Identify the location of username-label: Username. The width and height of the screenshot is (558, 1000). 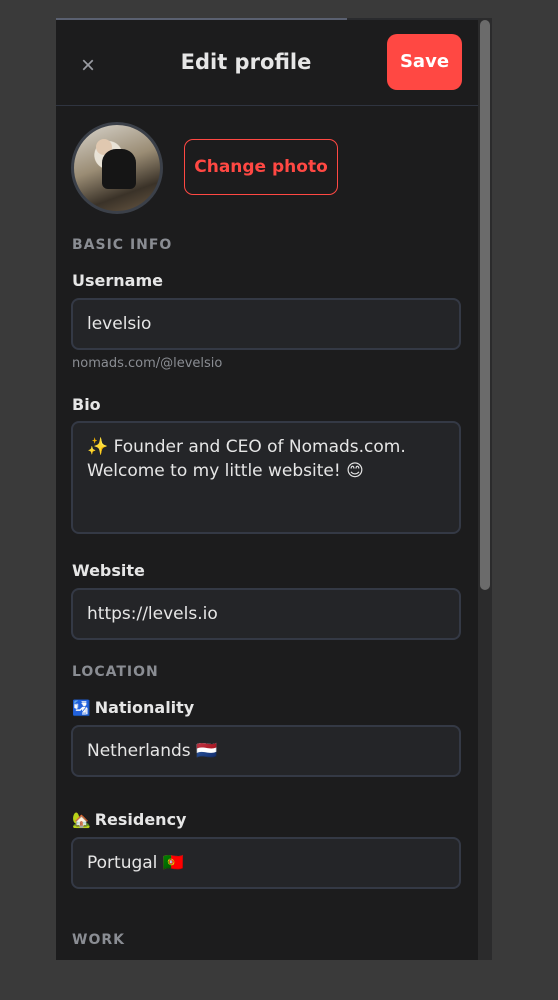
(117, 280).